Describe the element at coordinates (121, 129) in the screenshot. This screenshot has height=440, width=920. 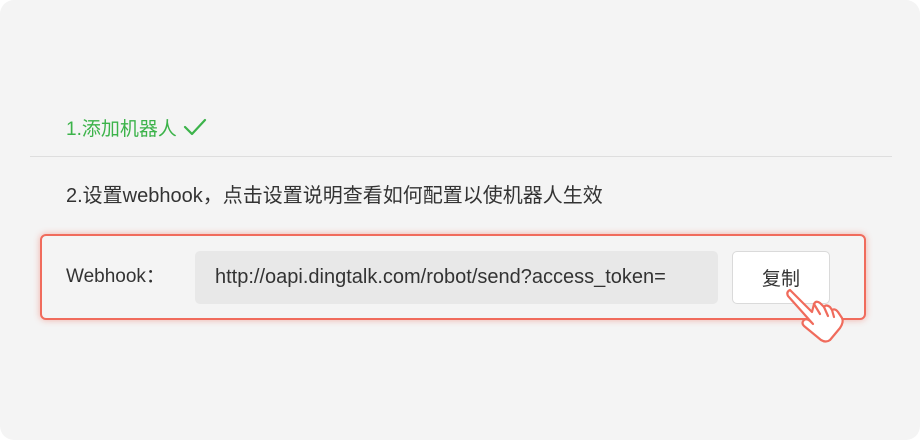
I see `step-1-label: 1.添加机器人` at that location.